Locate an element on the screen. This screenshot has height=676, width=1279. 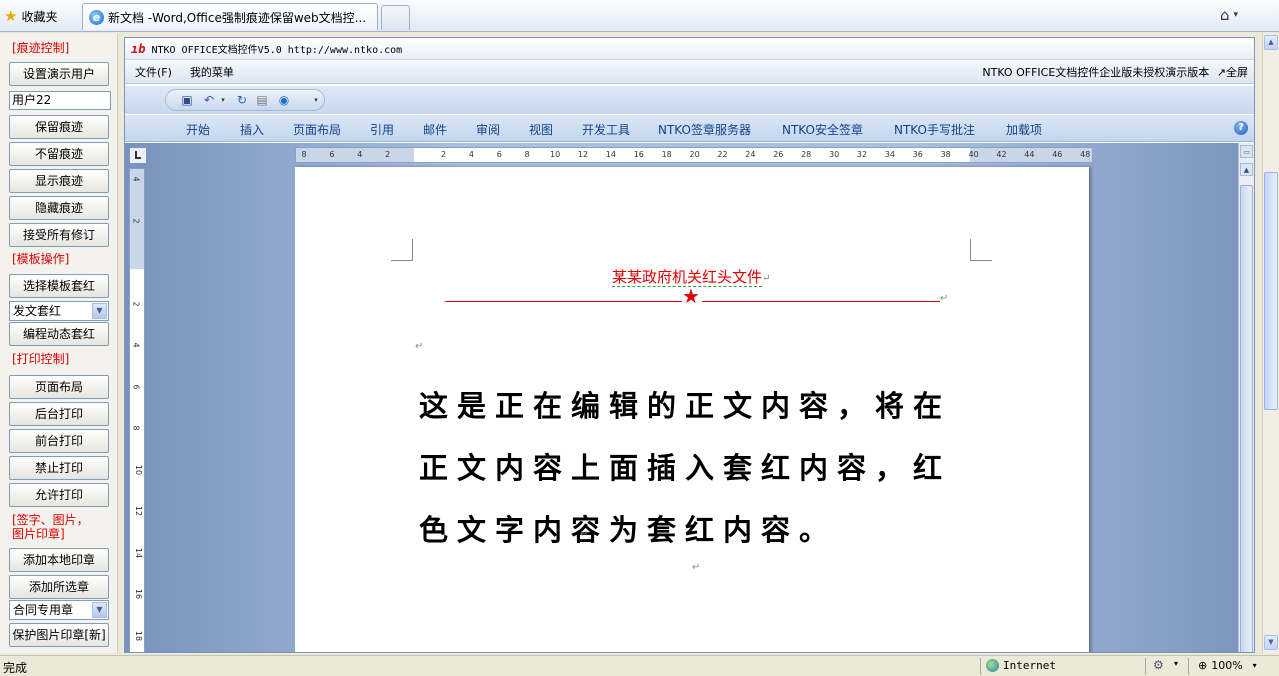
protected-mode-icon: ⚙ is located at coordinates (1158, 665).